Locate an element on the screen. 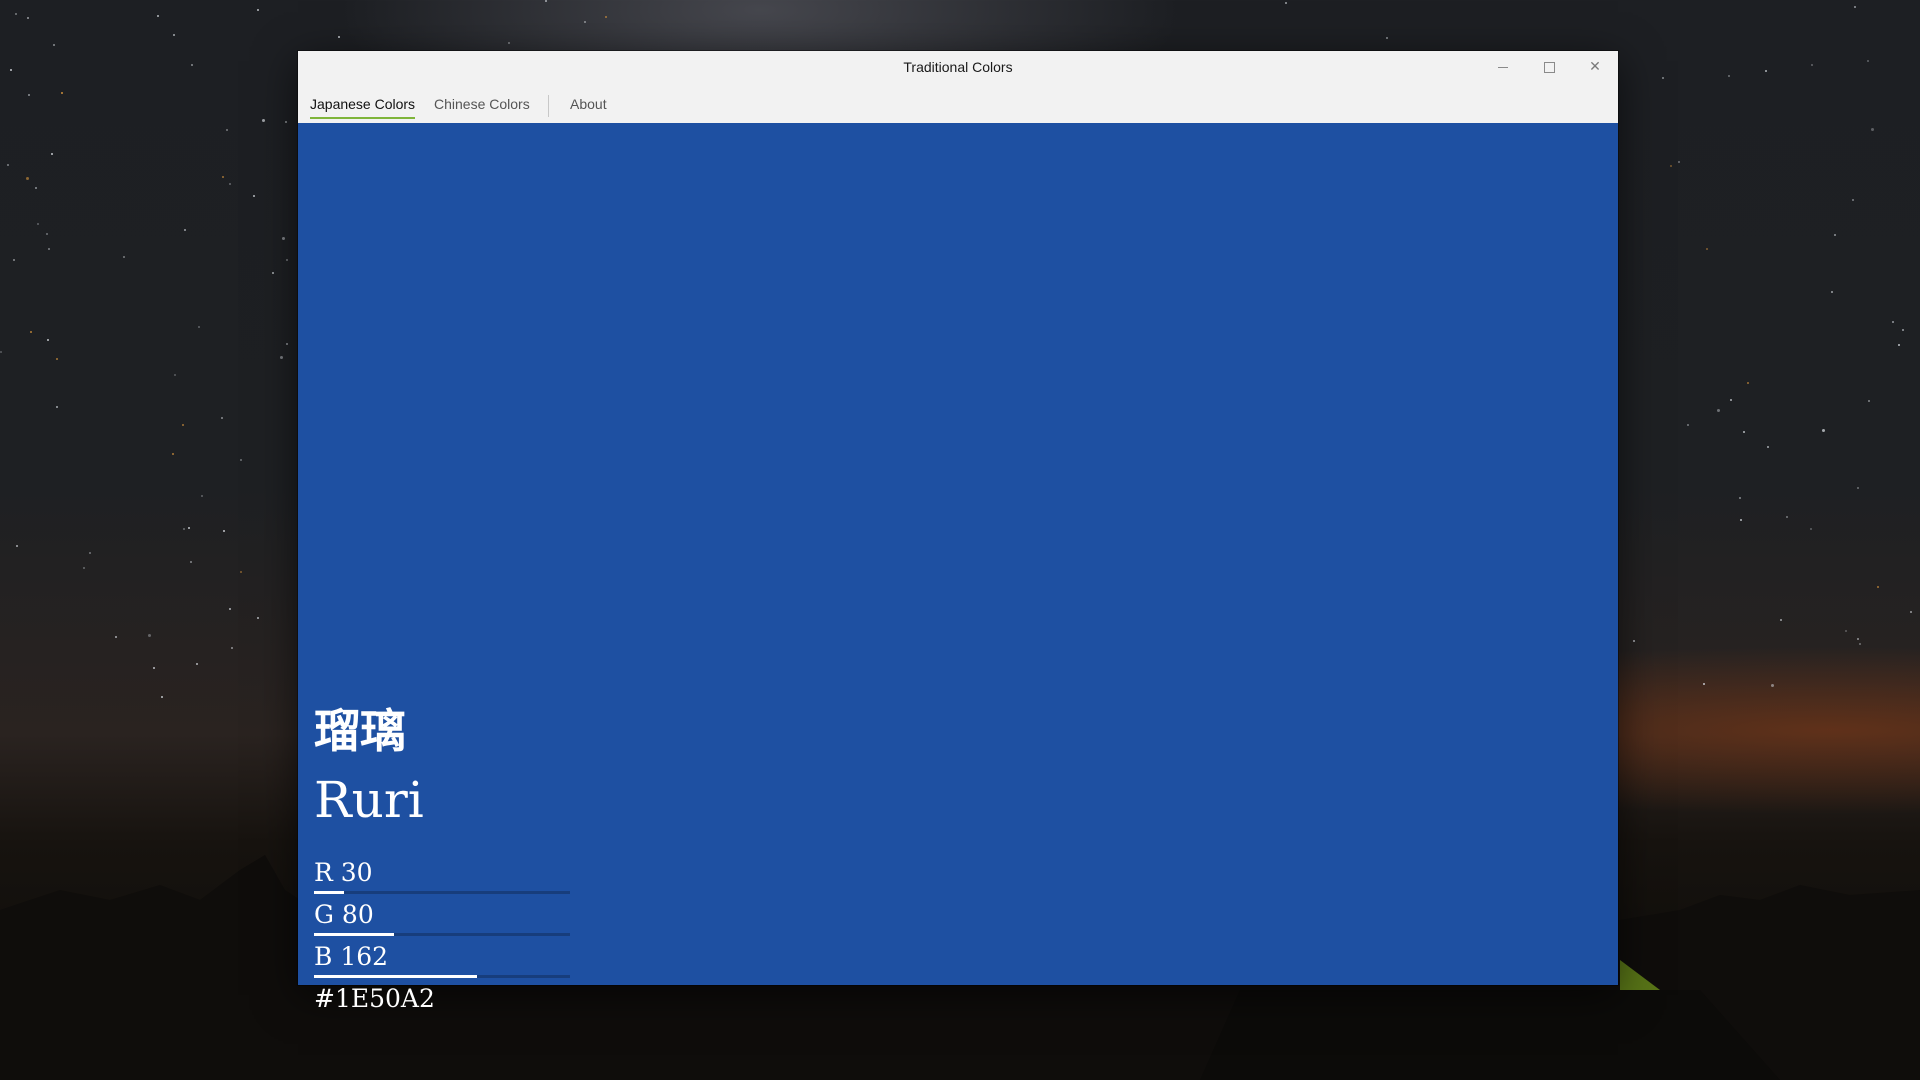  blue-bar-track is located at coordinates (442, 976).